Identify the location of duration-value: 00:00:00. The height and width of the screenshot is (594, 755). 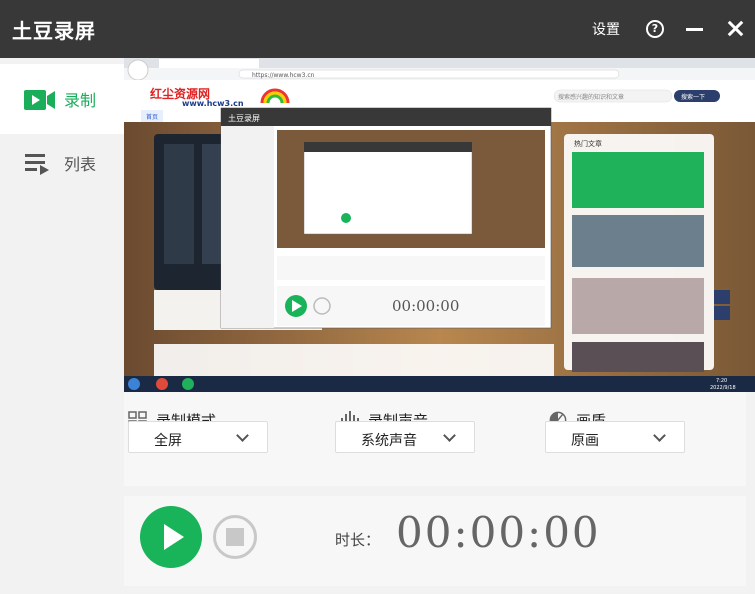
(498, 532).